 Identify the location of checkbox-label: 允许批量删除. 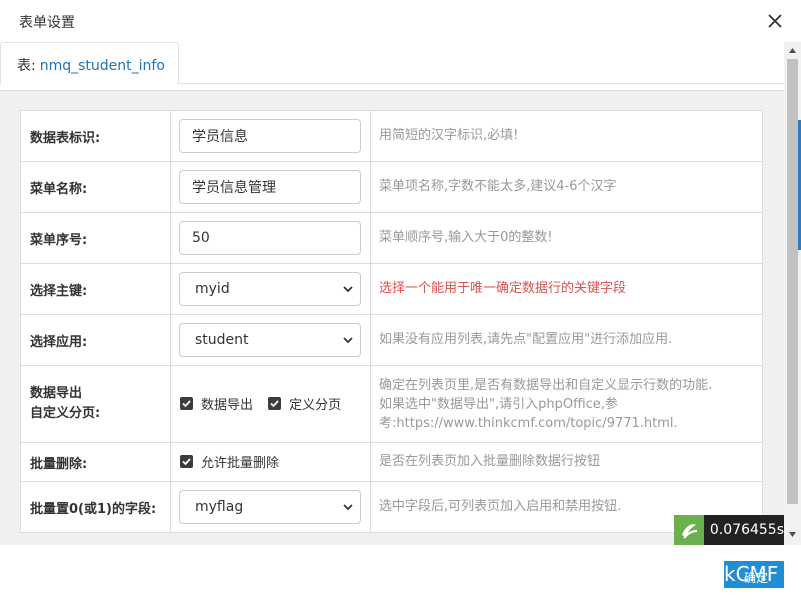
(240, 463).